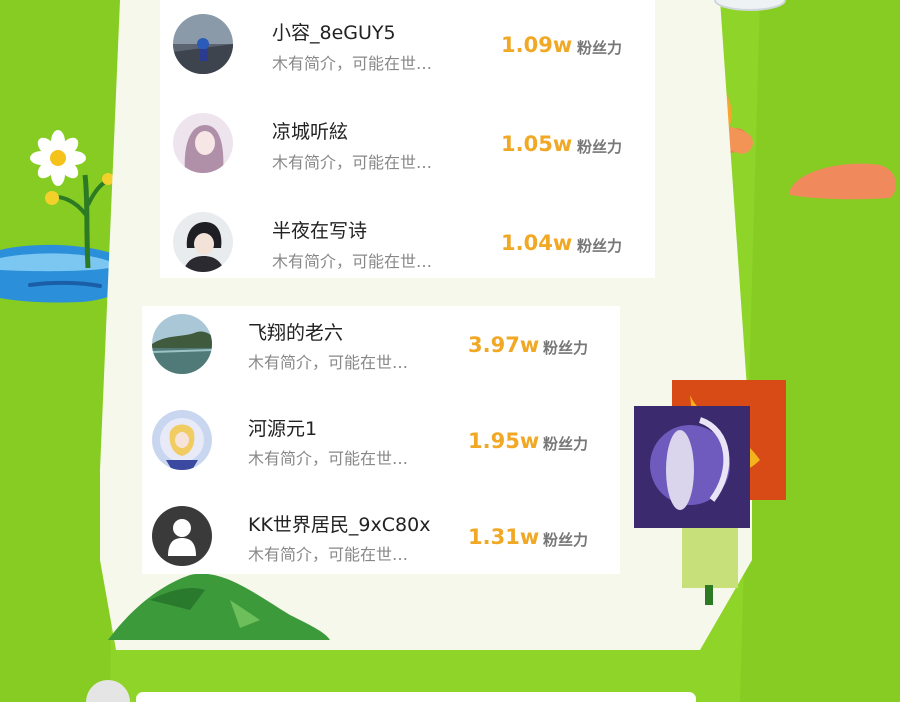  What do you see at coordinates (310, 130) in the screenshot?
I see `user-name: 凉城听絃` at bounding box center [310, 130].